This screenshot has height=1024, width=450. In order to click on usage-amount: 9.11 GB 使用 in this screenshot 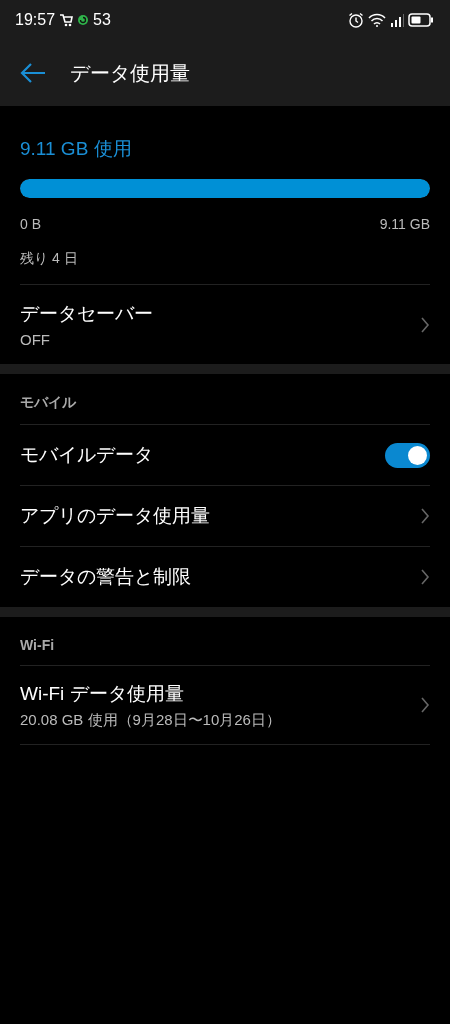, I will do `click(76, 149)`.